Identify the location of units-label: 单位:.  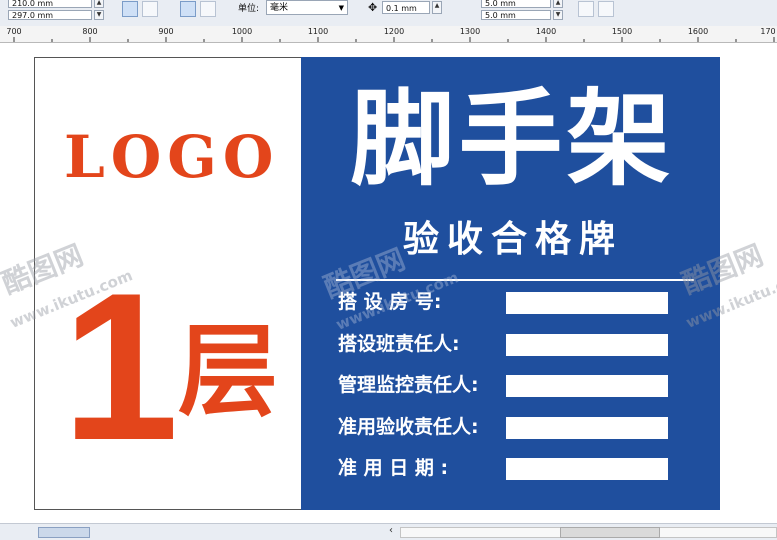
(249, 9).